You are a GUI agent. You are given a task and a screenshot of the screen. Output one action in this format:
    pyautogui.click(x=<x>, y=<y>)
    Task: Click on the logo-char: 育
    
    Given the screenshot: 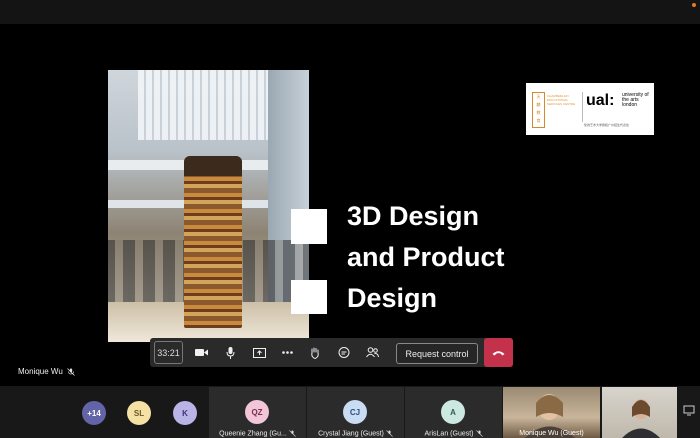 What is the action you would take?
    pyautogui.click(x=538, y=120)
    